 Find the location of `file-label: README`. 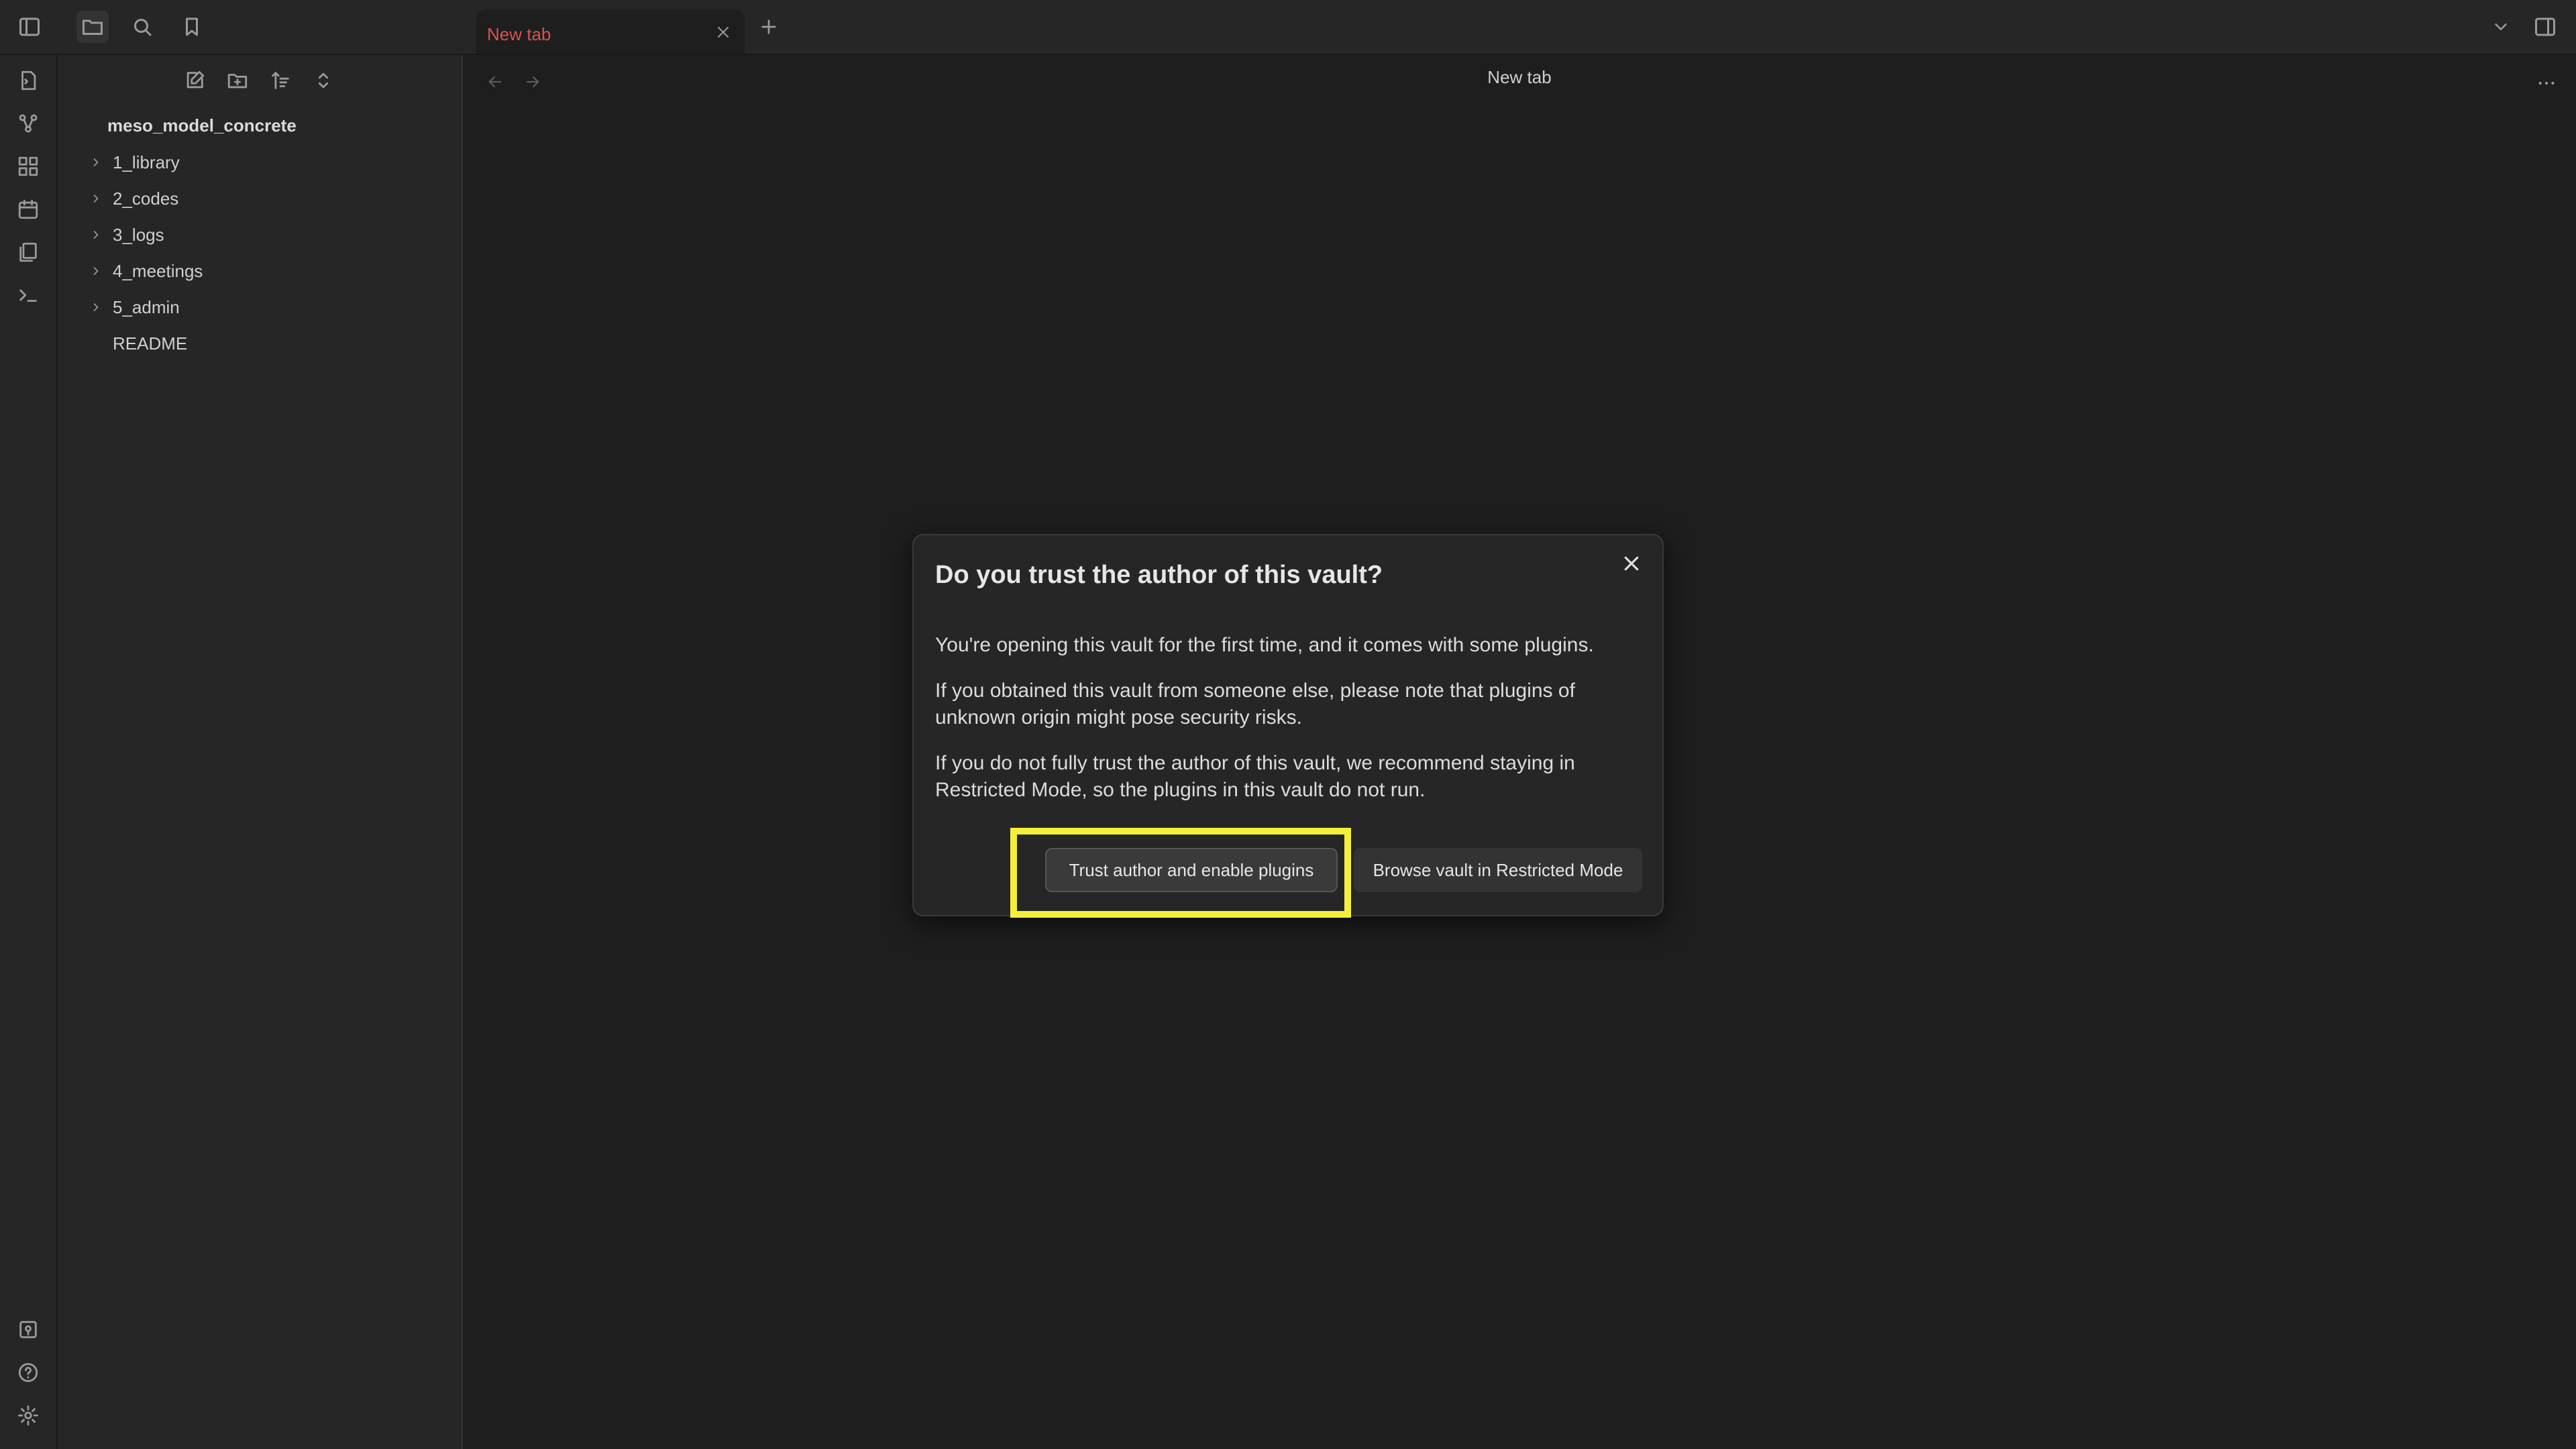

file-label: README is located at coordinates (150, 343).